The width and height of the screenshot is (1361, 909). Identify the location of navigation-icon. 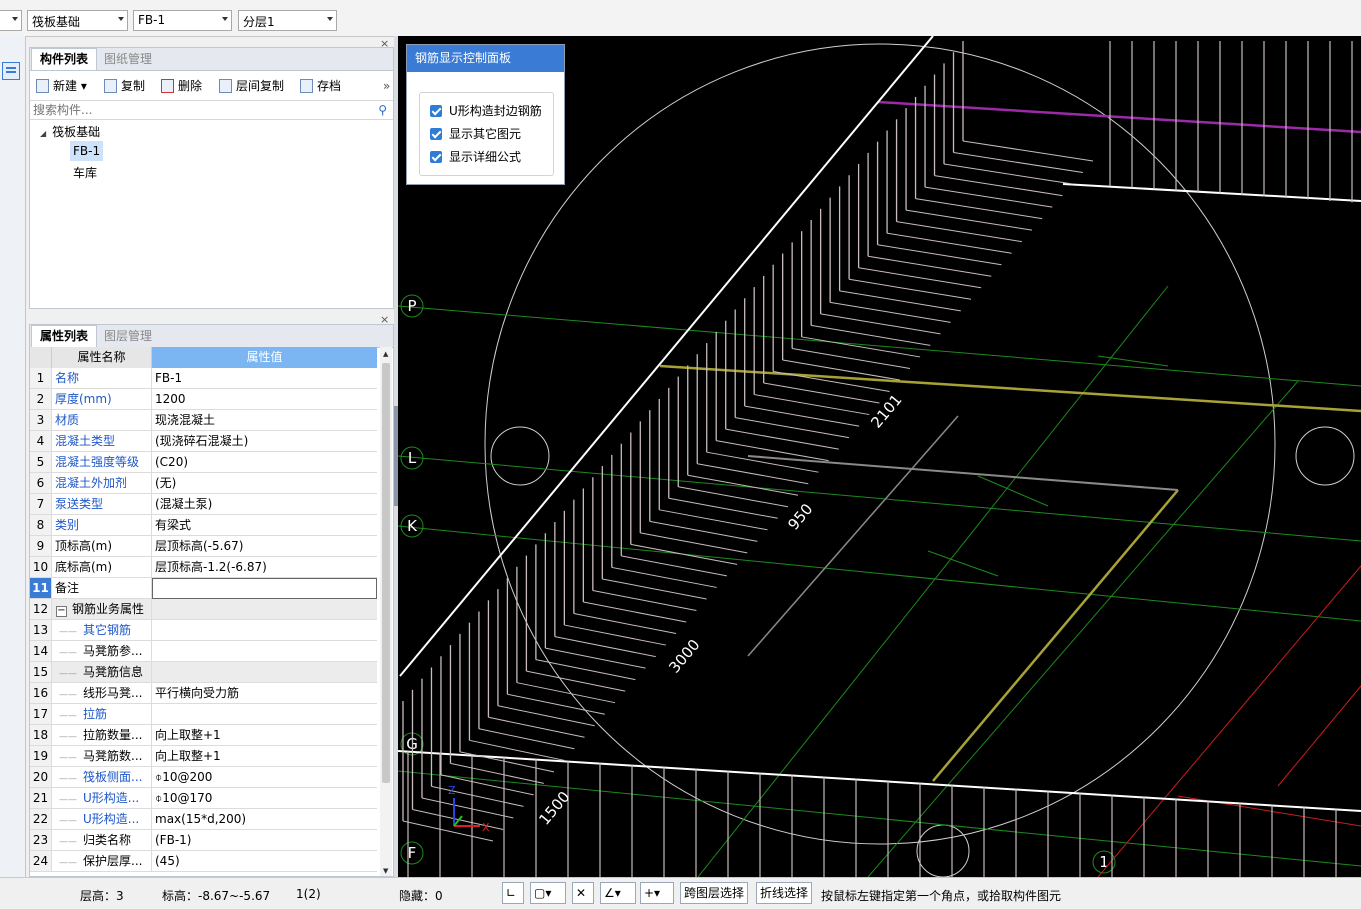
(11, 71).